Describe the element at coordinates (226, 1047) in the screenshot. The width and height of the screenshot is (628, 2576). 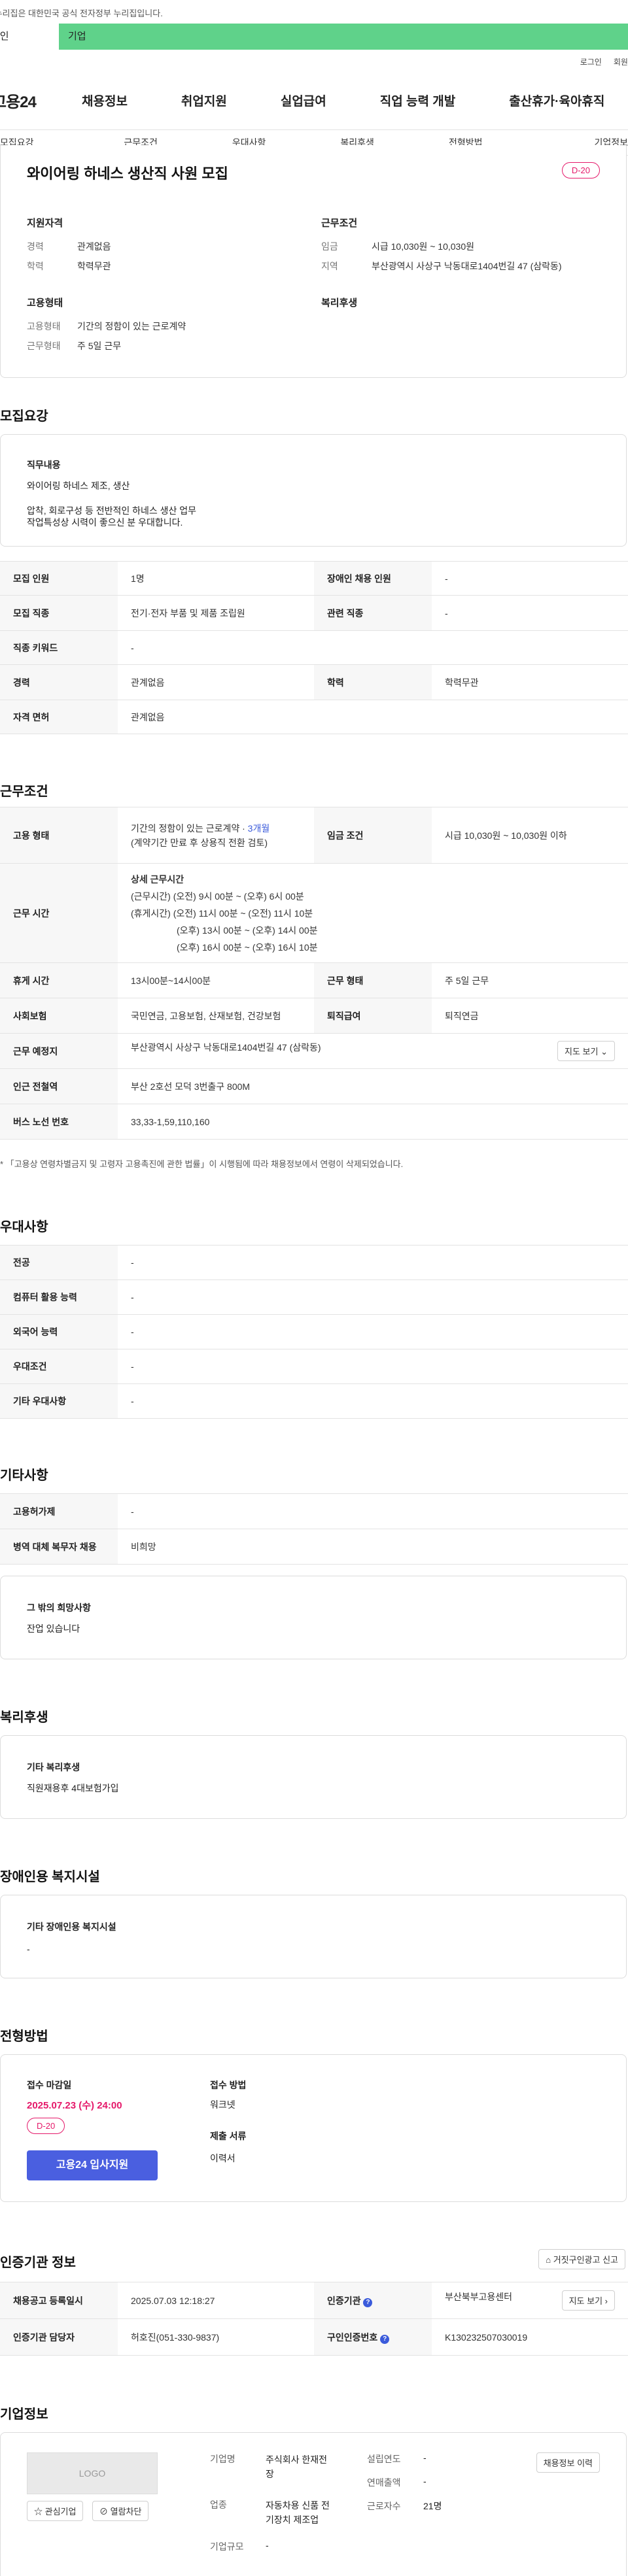
I see `place-value: 부산광역시 사상구 낙동대로1404번길 47 (삼락동)` at that location.